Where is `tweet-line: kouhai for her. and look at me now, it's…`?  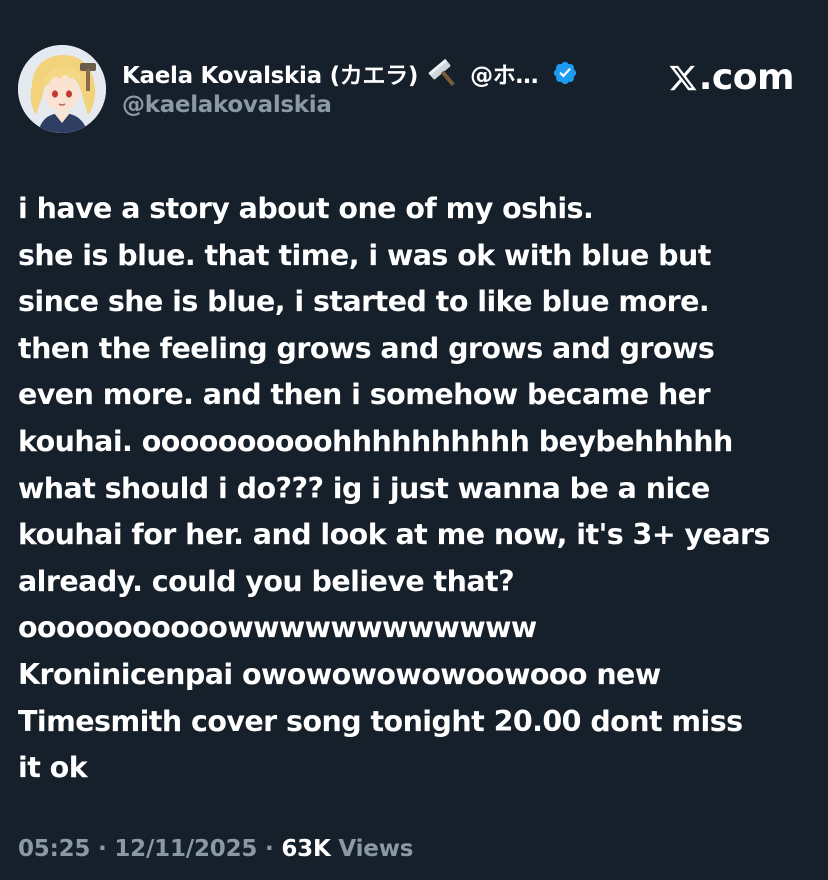
tweet-line: kouhai for her. and look at me now, it's… is located at coordinates (394, 535).